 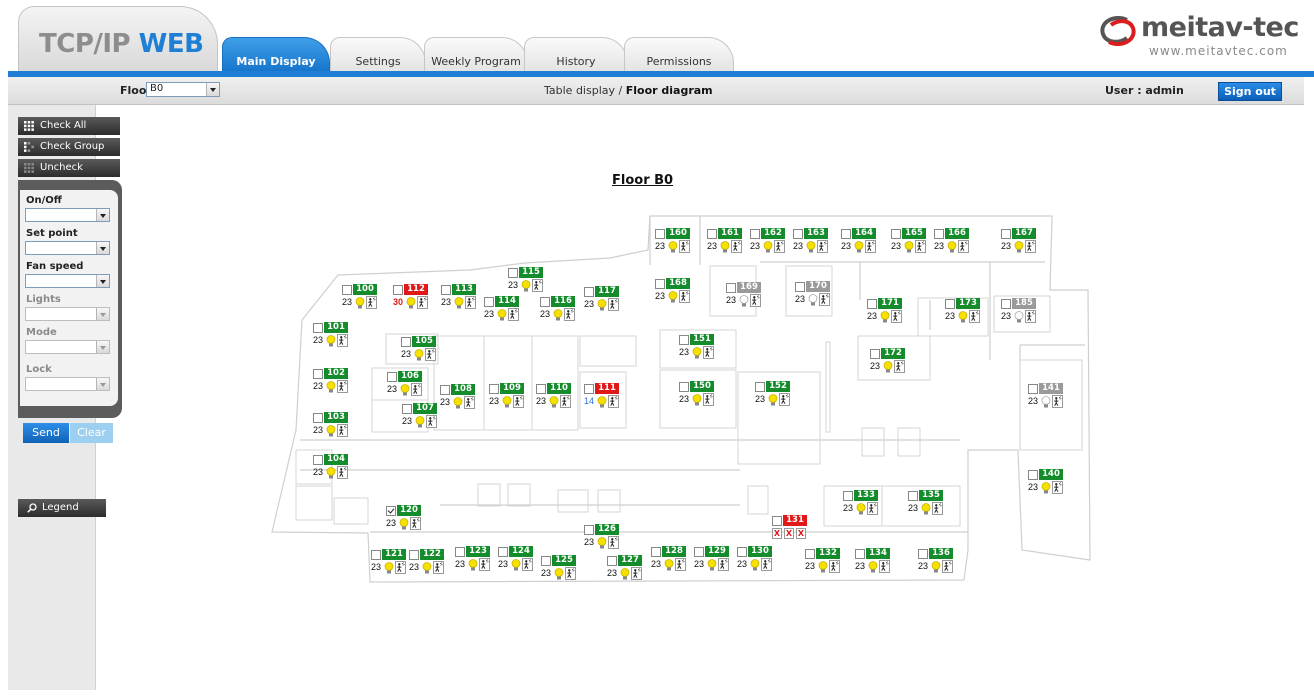 I want to click on thermostat-unit-120: 120 23, so click(x=403, y=519).